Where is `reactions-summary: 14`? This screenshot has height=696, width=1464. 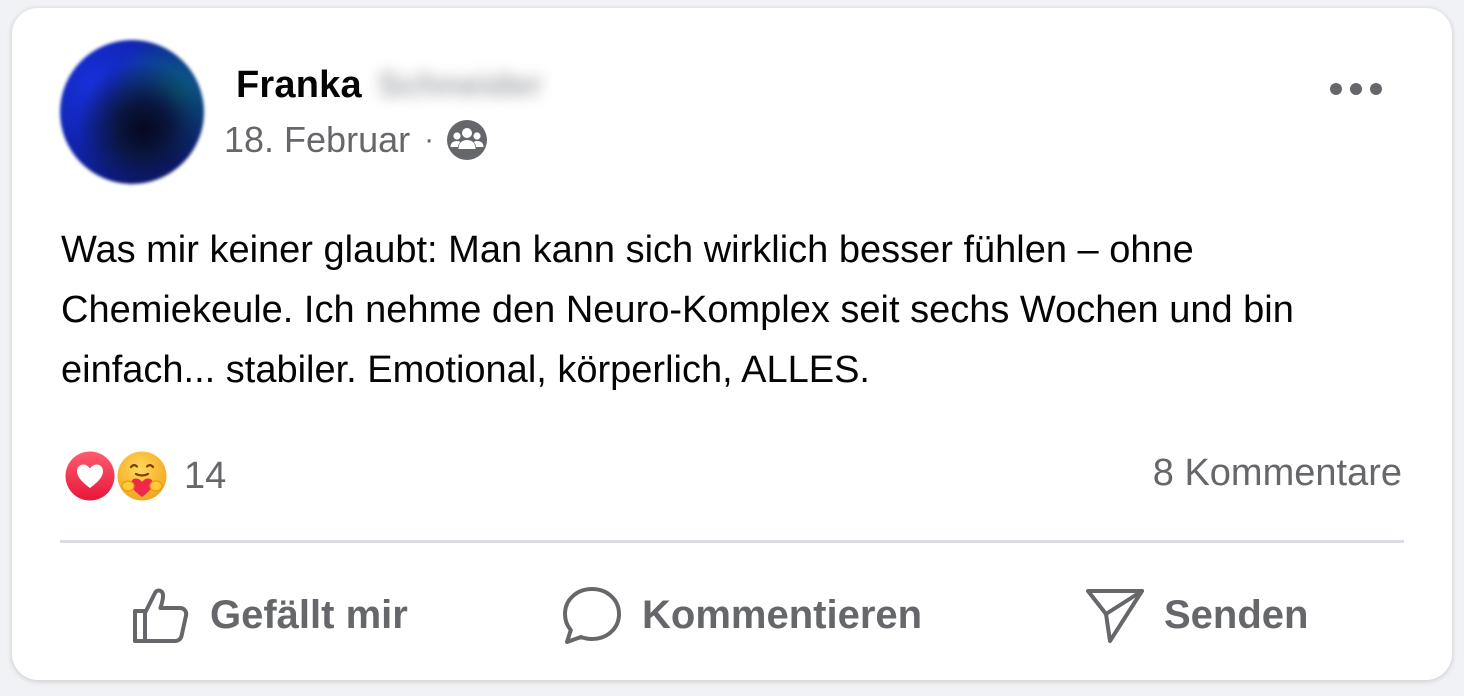
reactions-summary: 14 is located at coordinates (144, 476).